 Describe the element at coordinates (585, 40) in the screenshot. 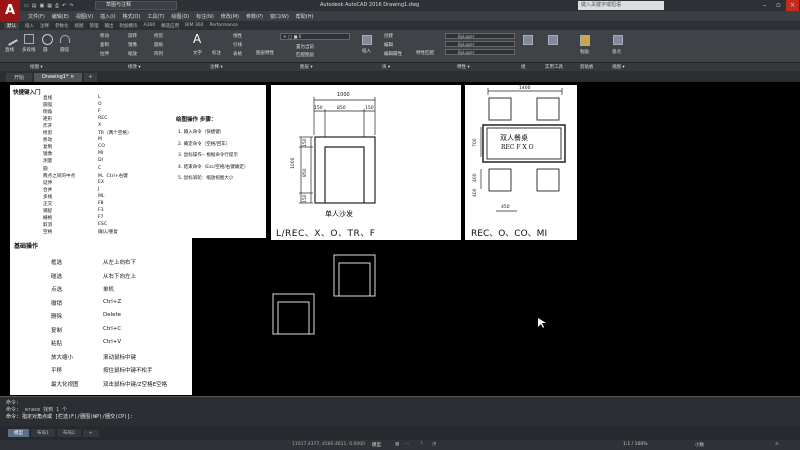

I see `paste-icon` at that location.